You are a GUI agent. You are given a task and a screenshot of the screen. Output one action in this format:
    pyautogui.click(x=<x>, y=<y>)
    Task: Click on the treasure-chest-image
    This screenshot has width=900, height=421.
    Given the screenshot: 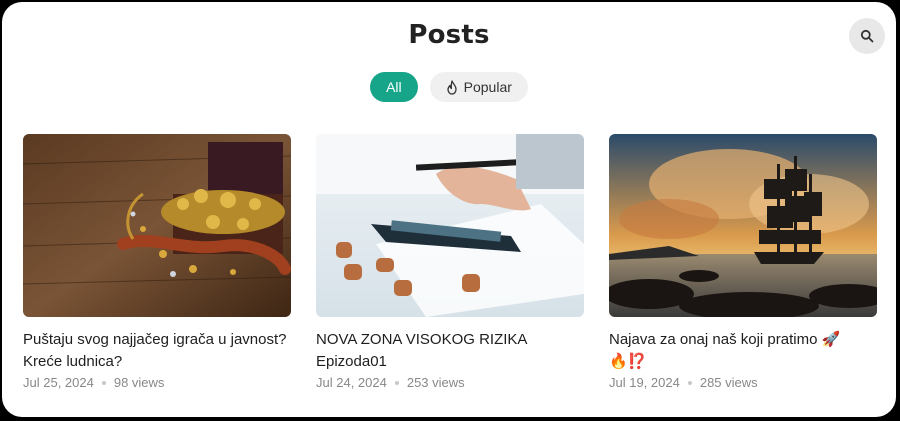 What is the action you would take?
    pyautogui.click(x=157, y=225)
    